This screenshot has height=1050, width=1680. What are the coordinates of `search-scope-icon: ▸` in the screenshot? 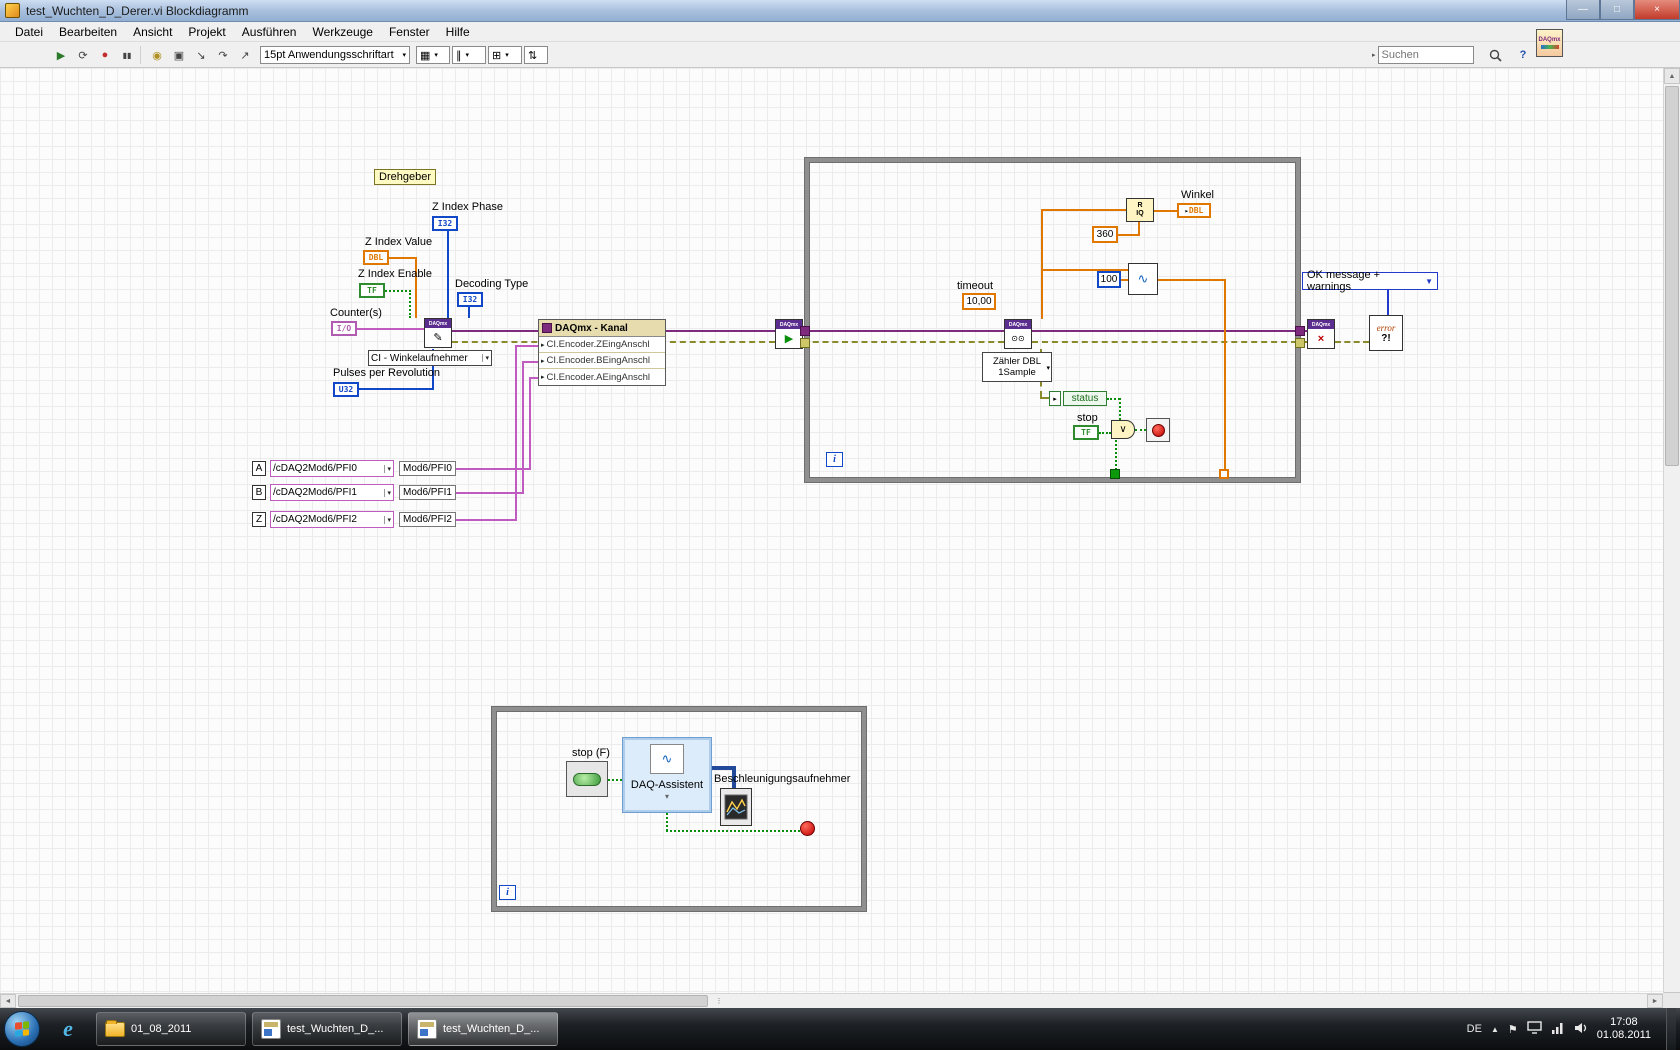 It's located at (1374, 55).